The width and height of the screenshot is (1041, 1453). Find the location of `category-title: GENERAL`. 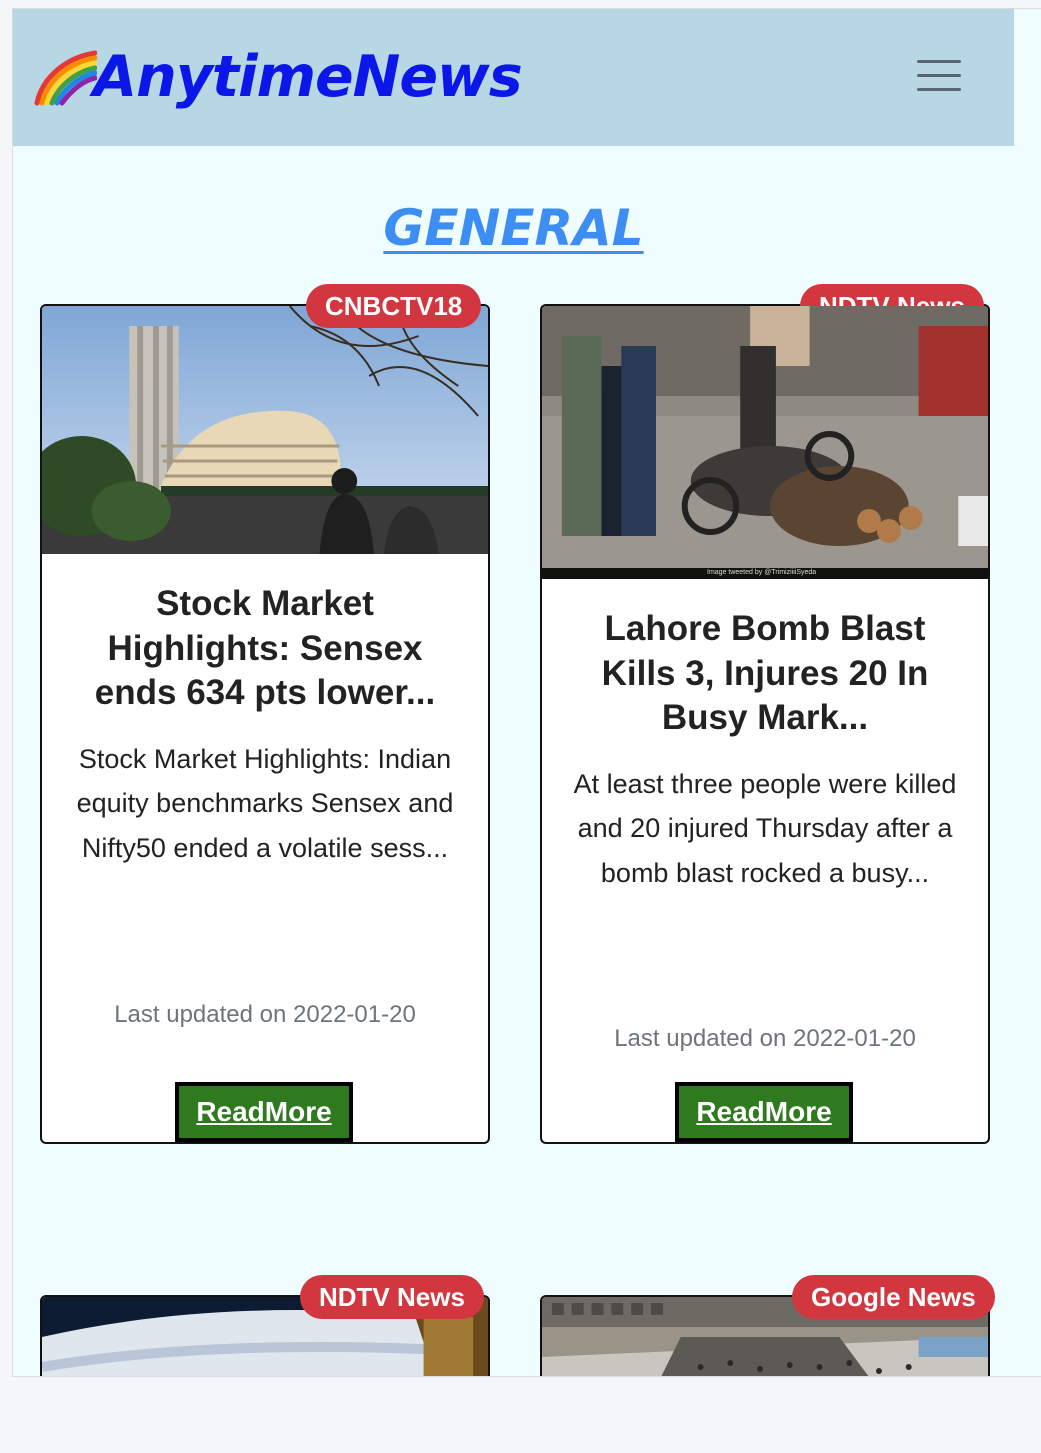

category-title: GENERAL is located at coordinates (513, 228).